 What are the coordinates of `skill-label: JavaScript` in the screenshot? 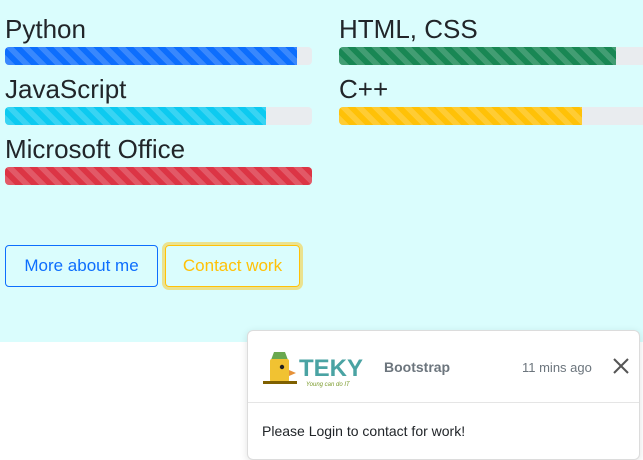 It's located at (66, 89).